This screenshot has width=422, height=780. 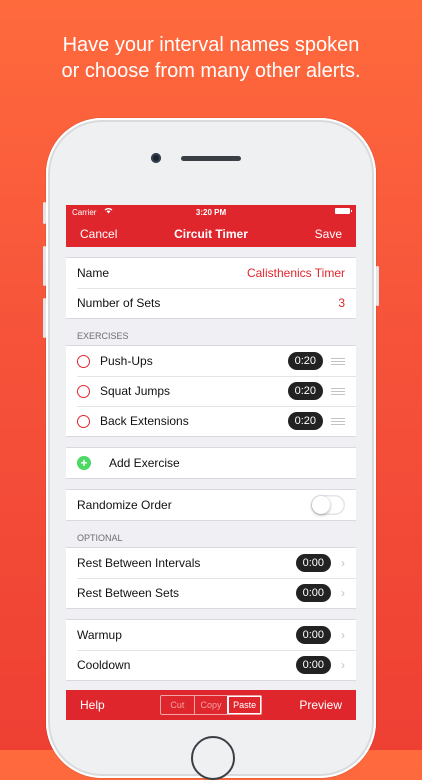 I want to click on randomize-order-label: Randomize Order, so click(x=124, y=505).